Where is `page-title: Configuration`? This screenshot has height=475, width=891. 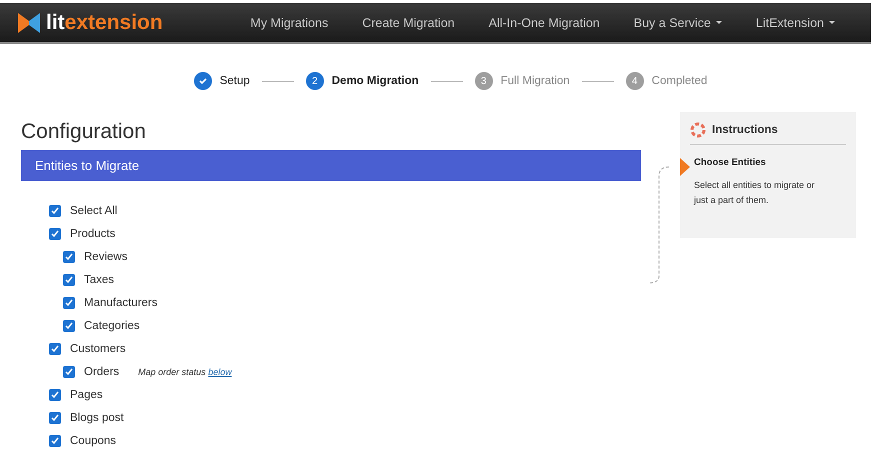 page-title: Configuration is located at coordinates (84, 132).